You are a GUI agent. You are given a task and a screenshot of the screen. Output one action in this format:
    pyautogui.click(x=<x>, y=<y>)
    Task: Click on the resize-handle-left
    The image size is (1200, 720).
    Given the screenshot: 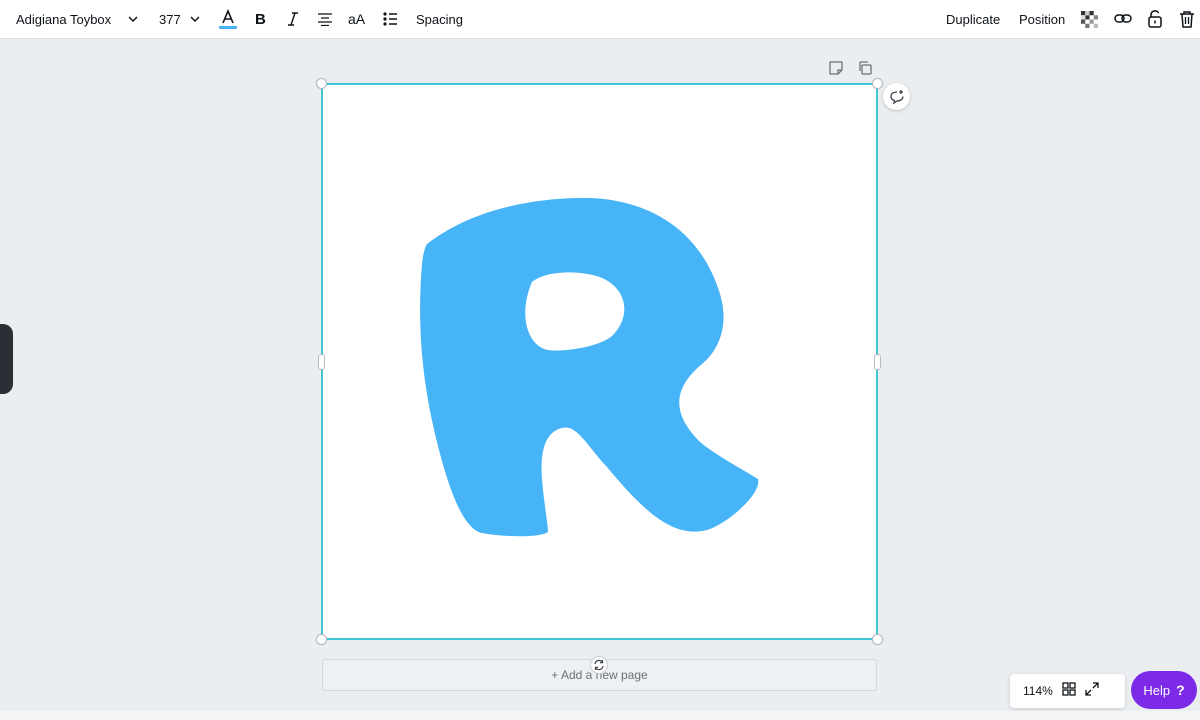 What is the action you would take?
    pyautogui.click(x=321, y=362)
    